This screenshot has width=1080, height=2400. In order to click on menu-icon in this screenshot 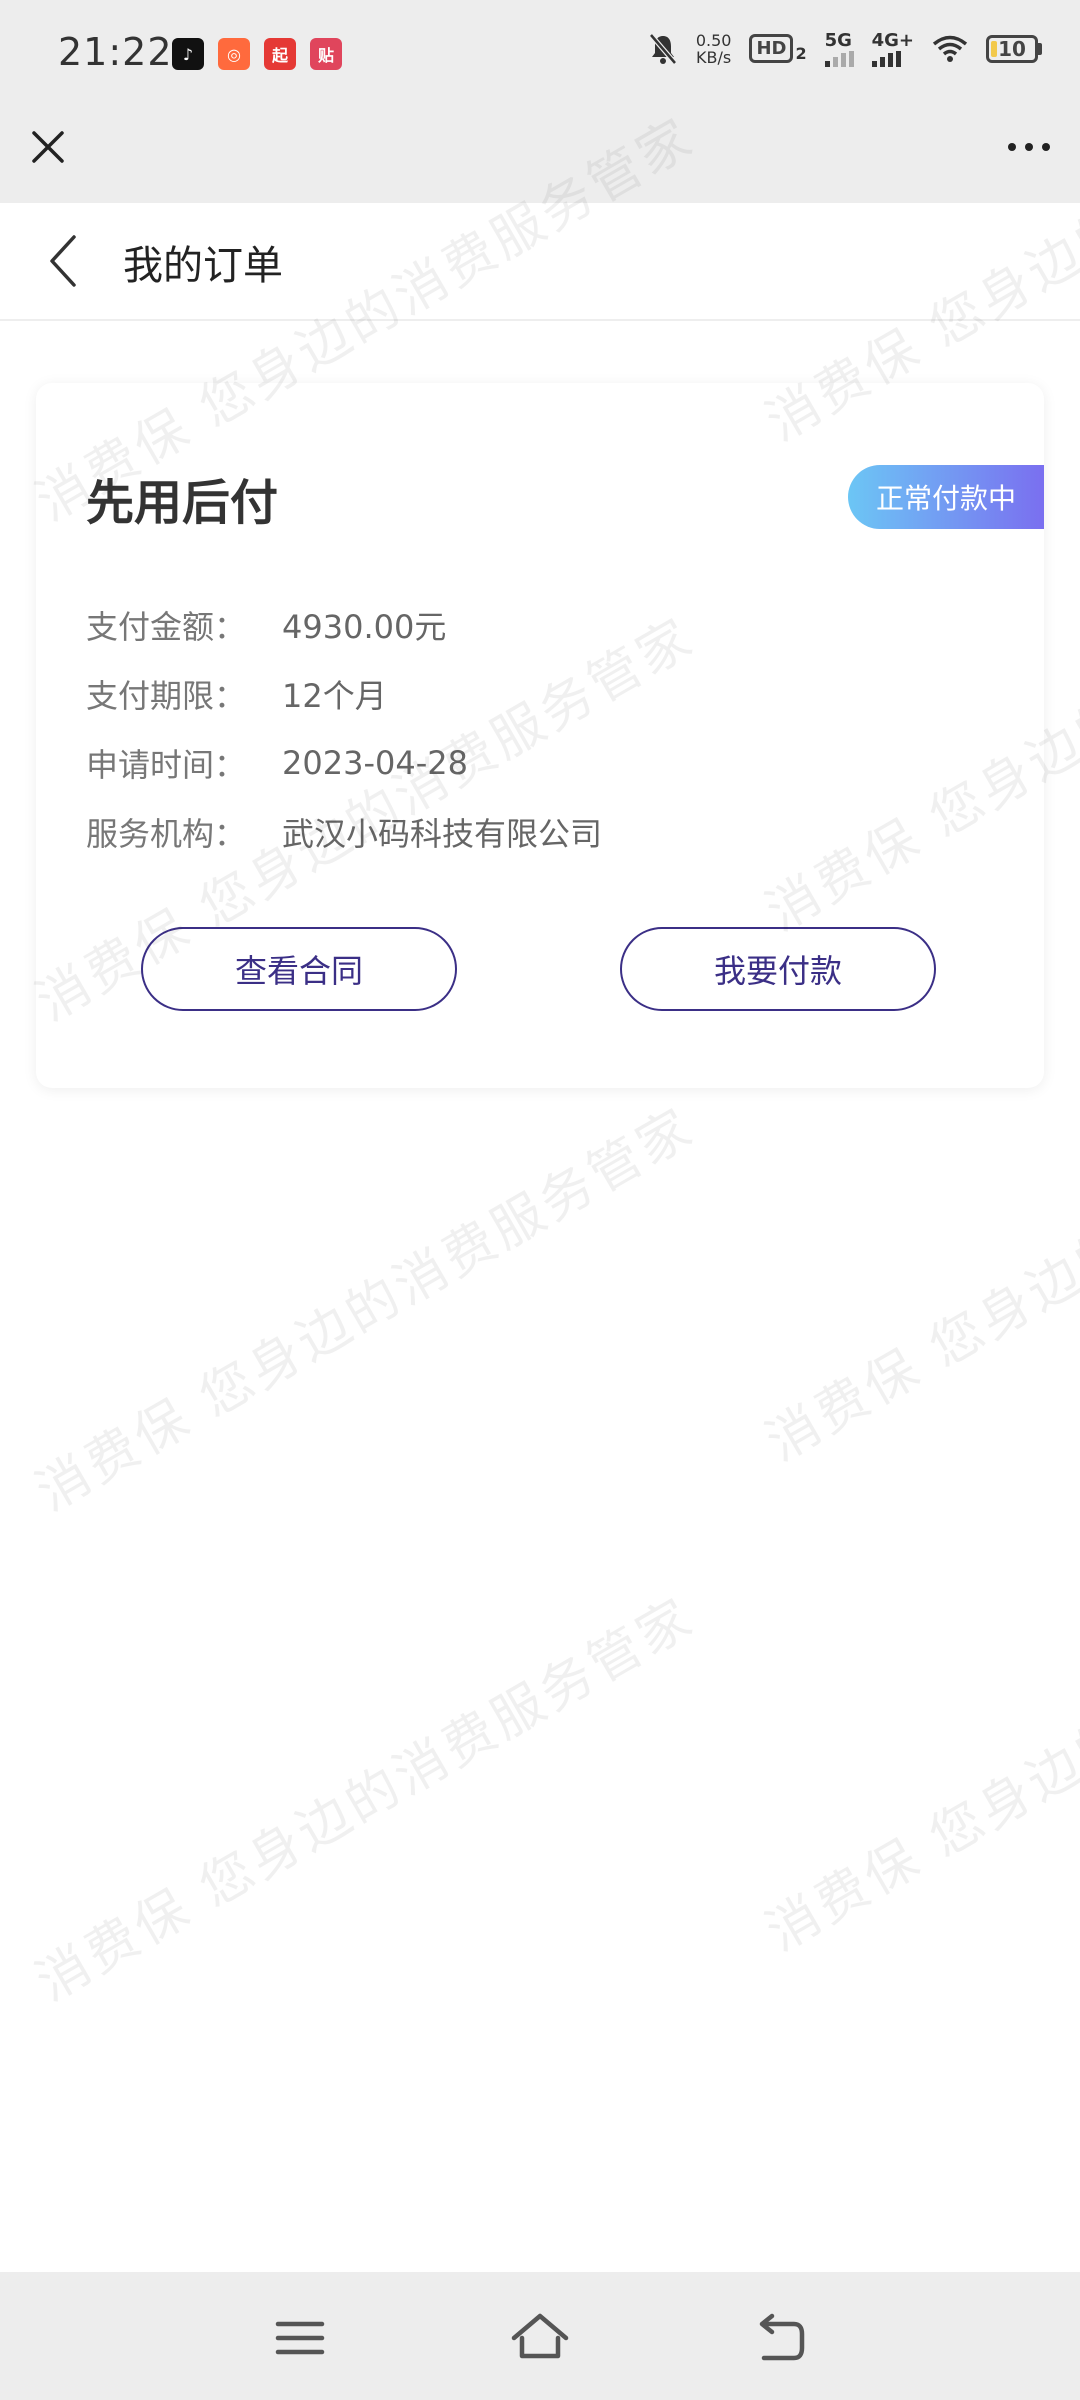, I will do `click(300, 2338)`.